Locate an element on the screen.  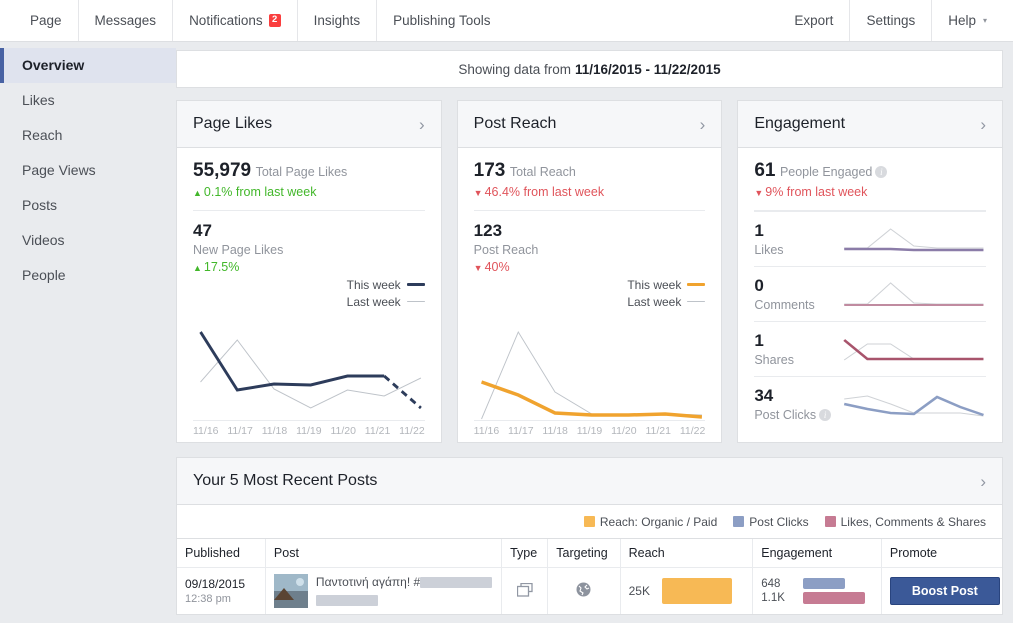
page-likes-total-value: 55,979 is located at coordinates (222, 170).